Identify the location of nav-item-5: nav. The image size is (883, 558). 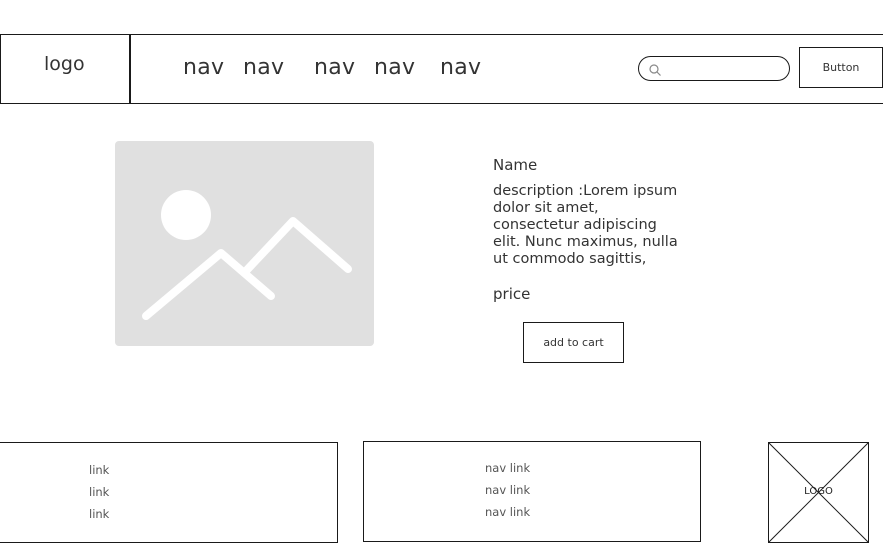
(460, 67).